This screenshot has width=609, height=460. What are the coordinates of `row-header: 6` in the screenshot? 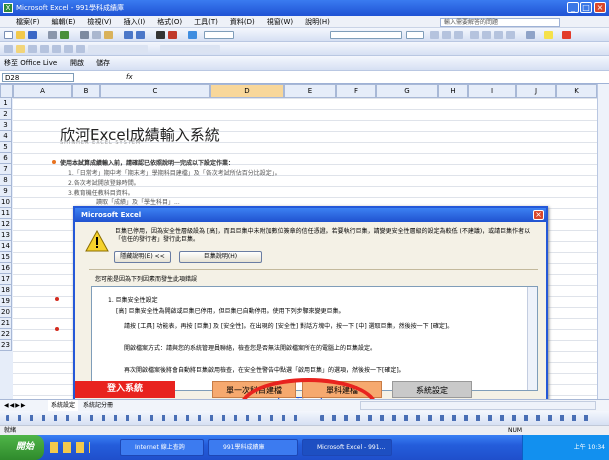 It's located at (6, 158).